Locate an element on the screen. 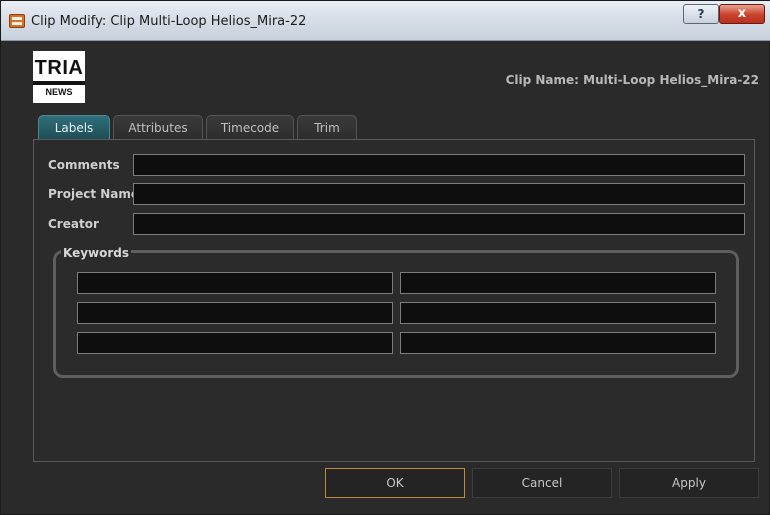 The height and width of the screenshot is (515, 770). ok-button: OK is located at coordinates (395, 483).